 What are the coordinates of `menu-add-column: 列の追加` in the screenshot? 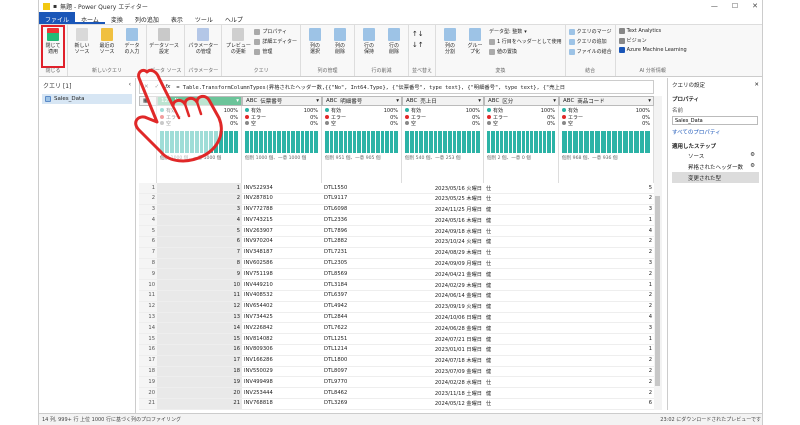 It's located at (147, 18).